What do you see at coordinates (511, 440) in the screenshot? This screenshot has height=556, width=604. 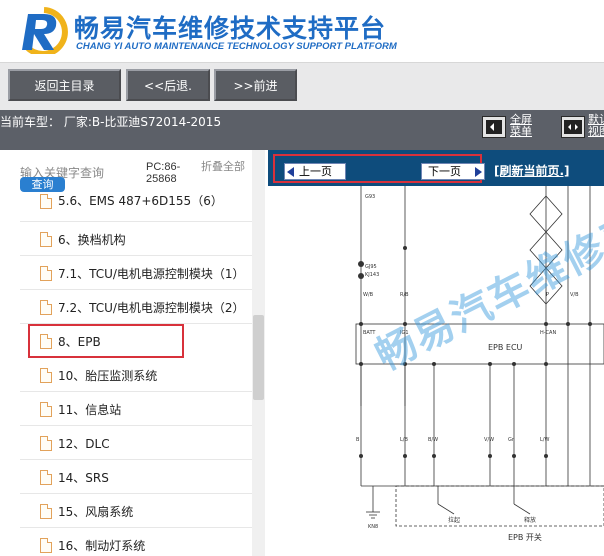 I see `wire-label: Gr` at bounding box center [511, 440].